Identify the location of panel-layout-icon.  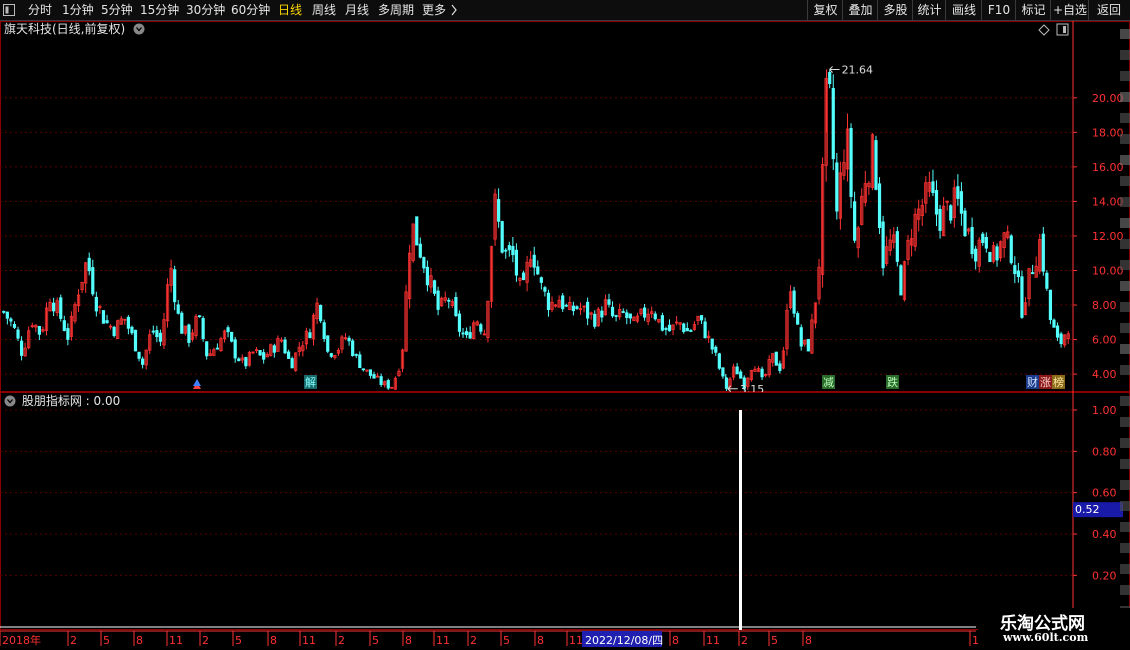
(1062, 31).